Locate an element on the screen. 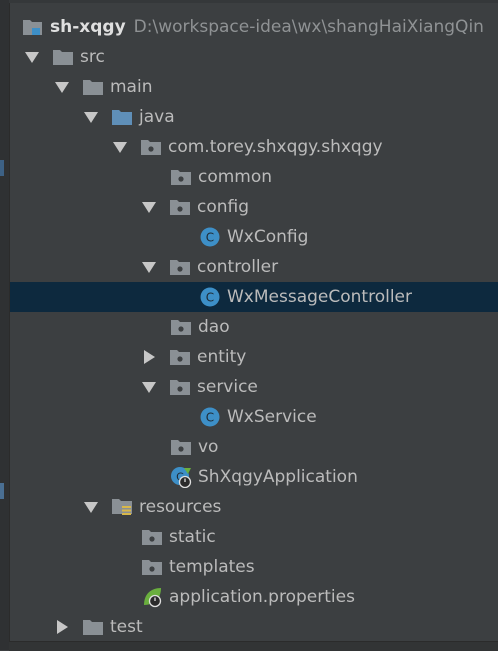 The width and height of the screenshot is (498, 651). module-folder-icon is located at coordinates (33, 27).